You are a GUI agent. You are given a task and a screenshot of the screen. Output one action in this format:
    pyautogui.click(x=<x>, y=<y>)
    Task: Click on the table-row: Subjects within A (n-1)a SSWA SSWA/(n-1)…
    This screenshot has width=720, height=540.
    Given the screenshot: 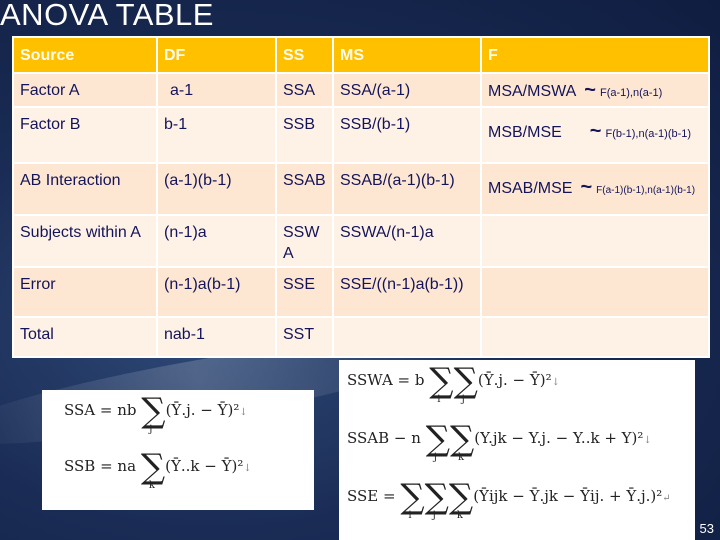 What is the action you would take?
    pyautogui.click(x=361, y=241)
    